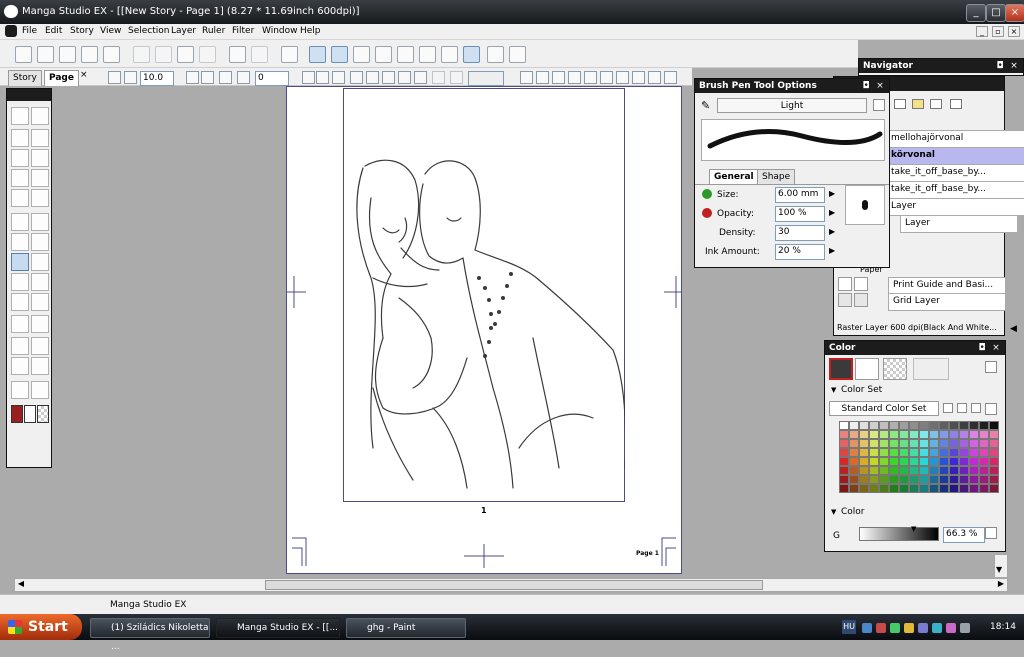 The width and height of the screenshot is (1024, 657). Describe the element at coordinates (20, 242) in the screenshot. I see `marker-tool-icon` at that location.